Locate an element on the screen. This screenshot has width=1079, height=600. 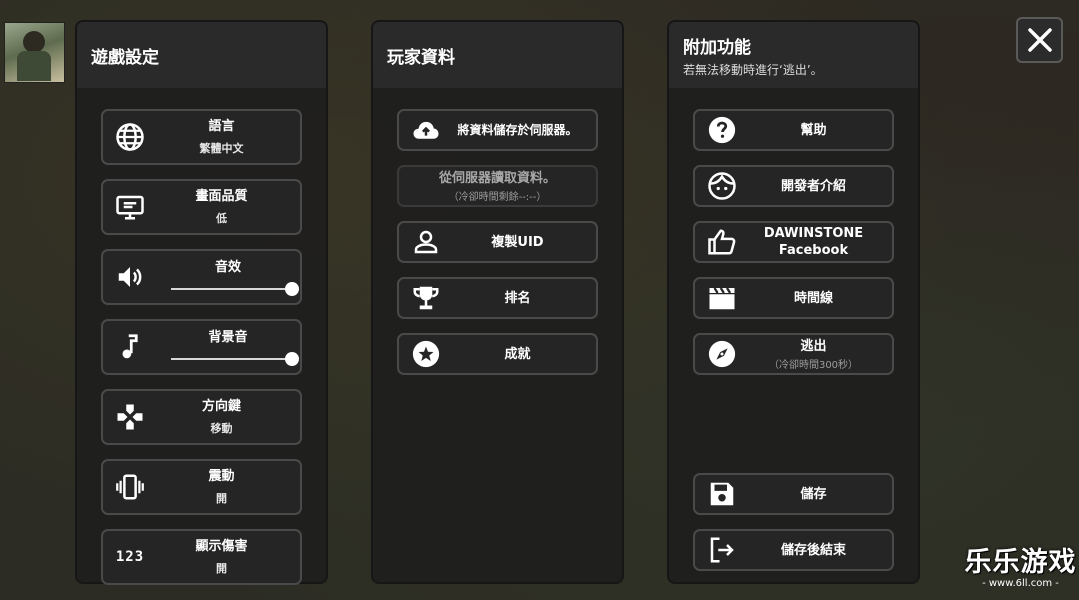
damage-value: 開 is located at coordinates (221, 568).